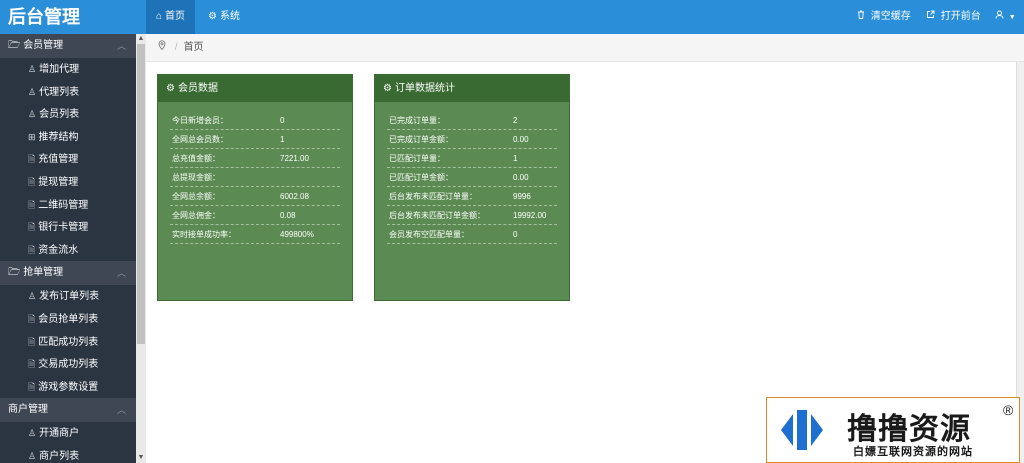 This screenshot has height=463, width=1024. What do you see at coordinates (224, 17) in the screenshot?
I see `tab-system: ⚙ 系统` at bounding box center [224, 17].